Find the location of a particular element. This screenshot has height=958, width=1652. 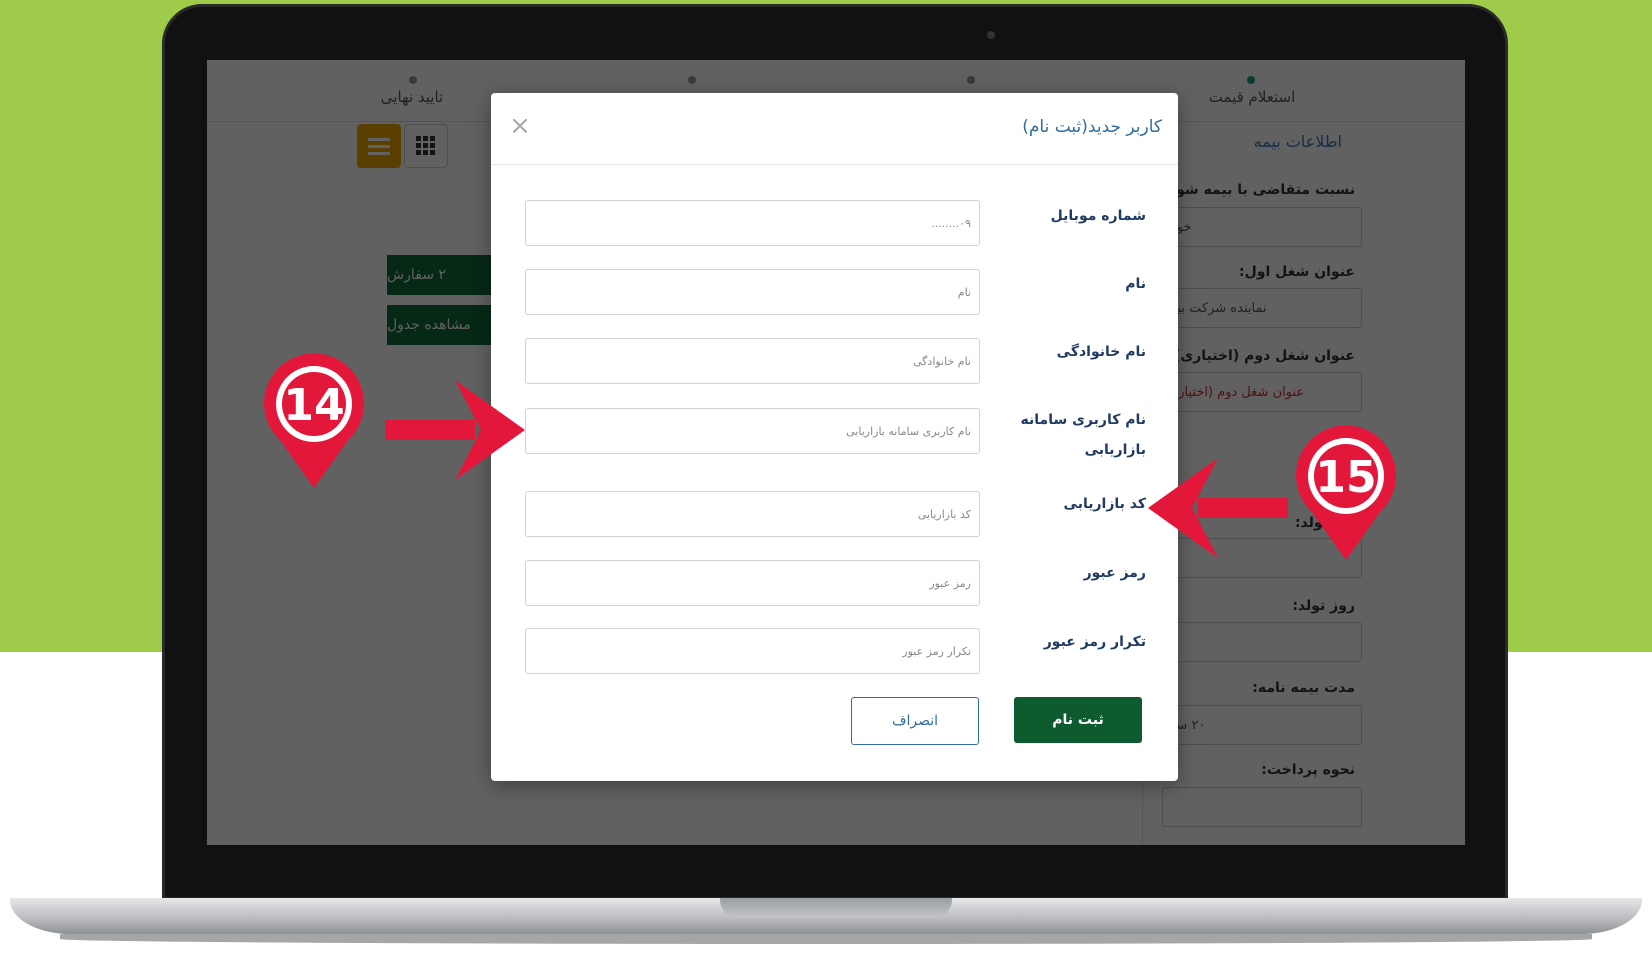

annotation-pin-right: 15 is located at coordinates (1346, 492).